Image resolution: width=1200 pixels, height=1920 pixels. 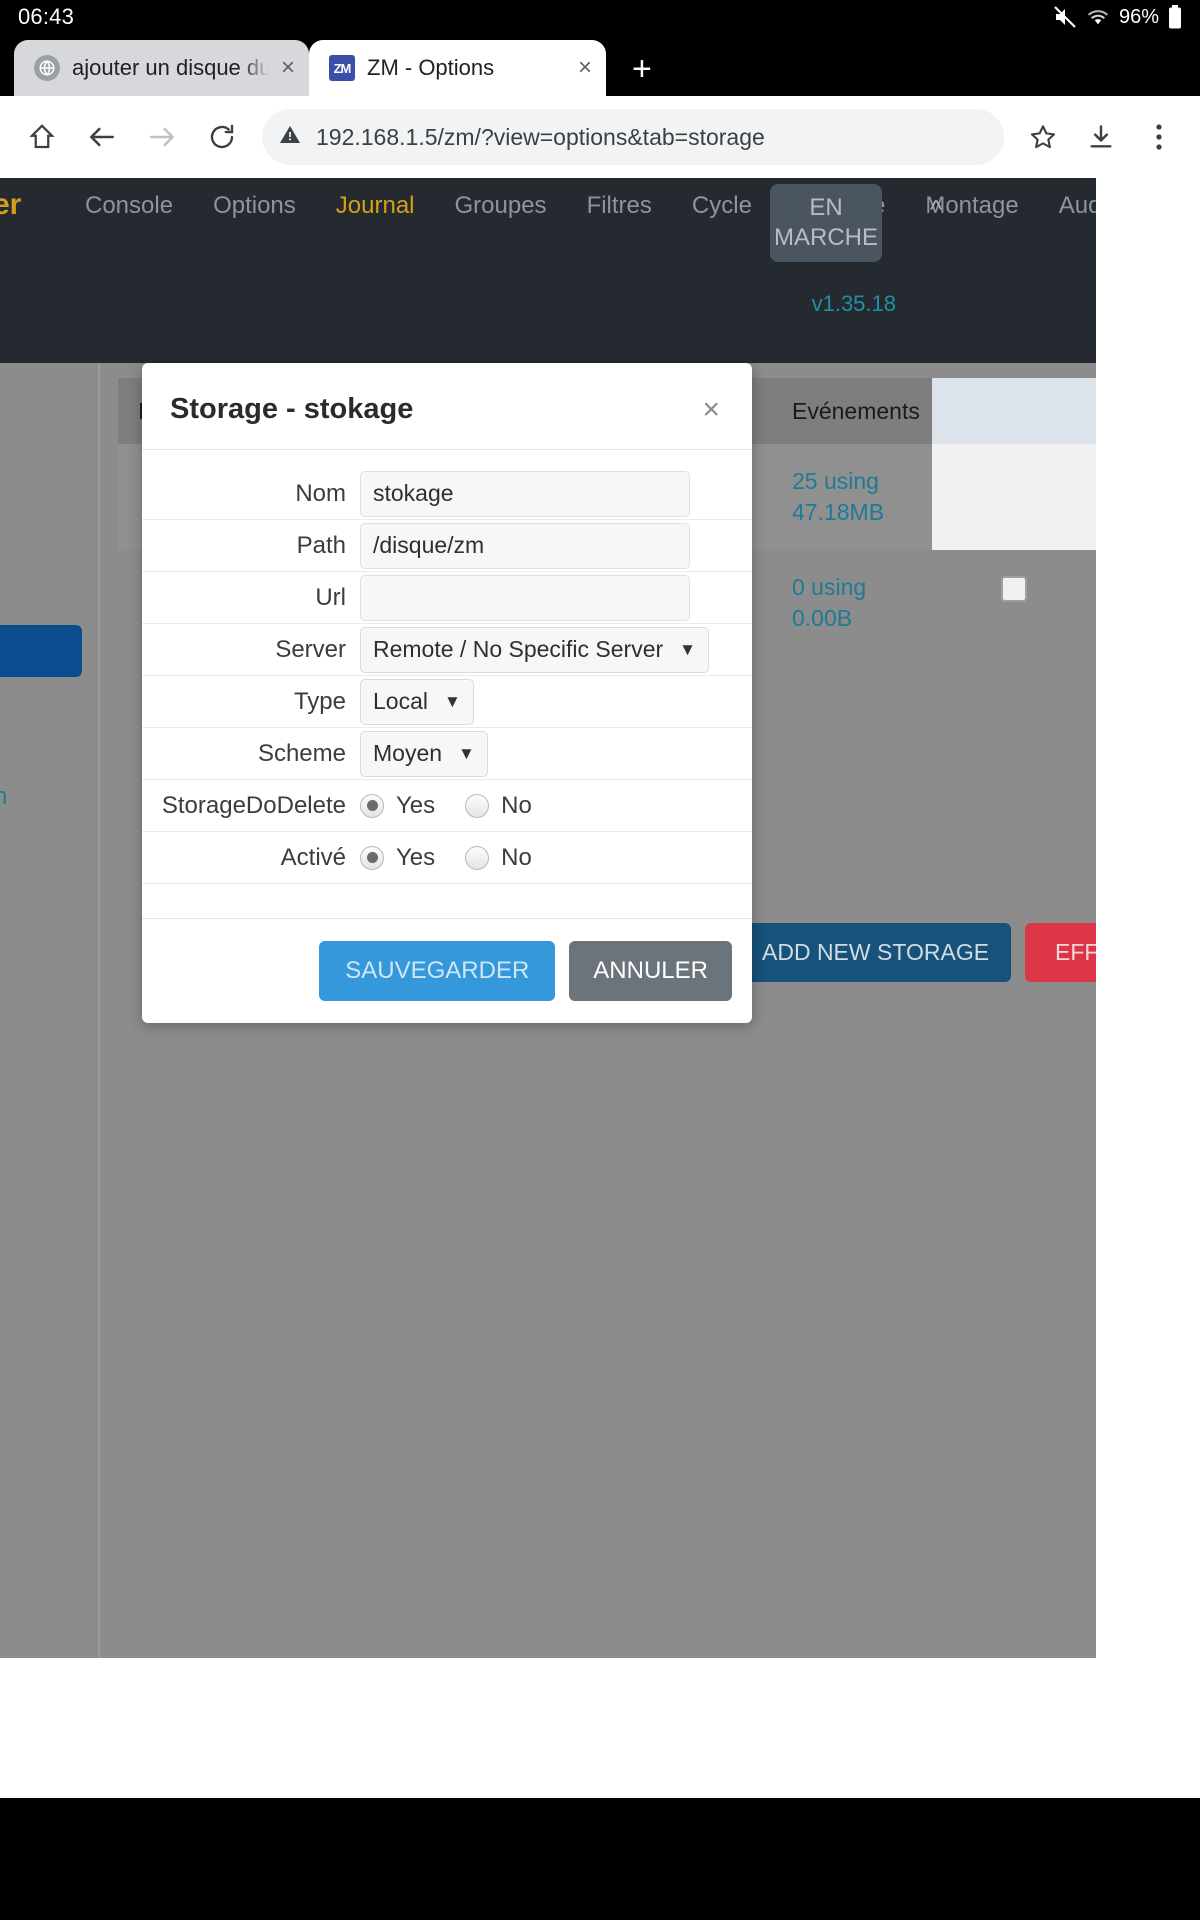 What do you see at coordinates (310, 649) in the screenshot?
I see `label-server: Server` at bounding box center [310, 649].